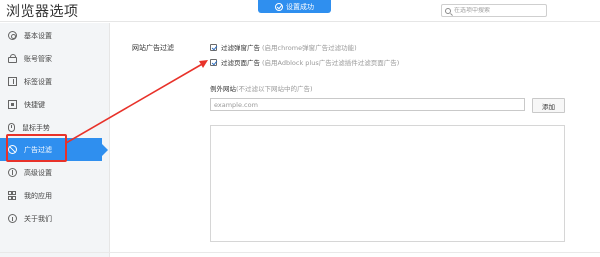 Image resolution: width=600 pixels, height=257 pixels. Describe the element at coordinates (203, 64) in the screenshot. I see `annotation-arrow-head` at that location.